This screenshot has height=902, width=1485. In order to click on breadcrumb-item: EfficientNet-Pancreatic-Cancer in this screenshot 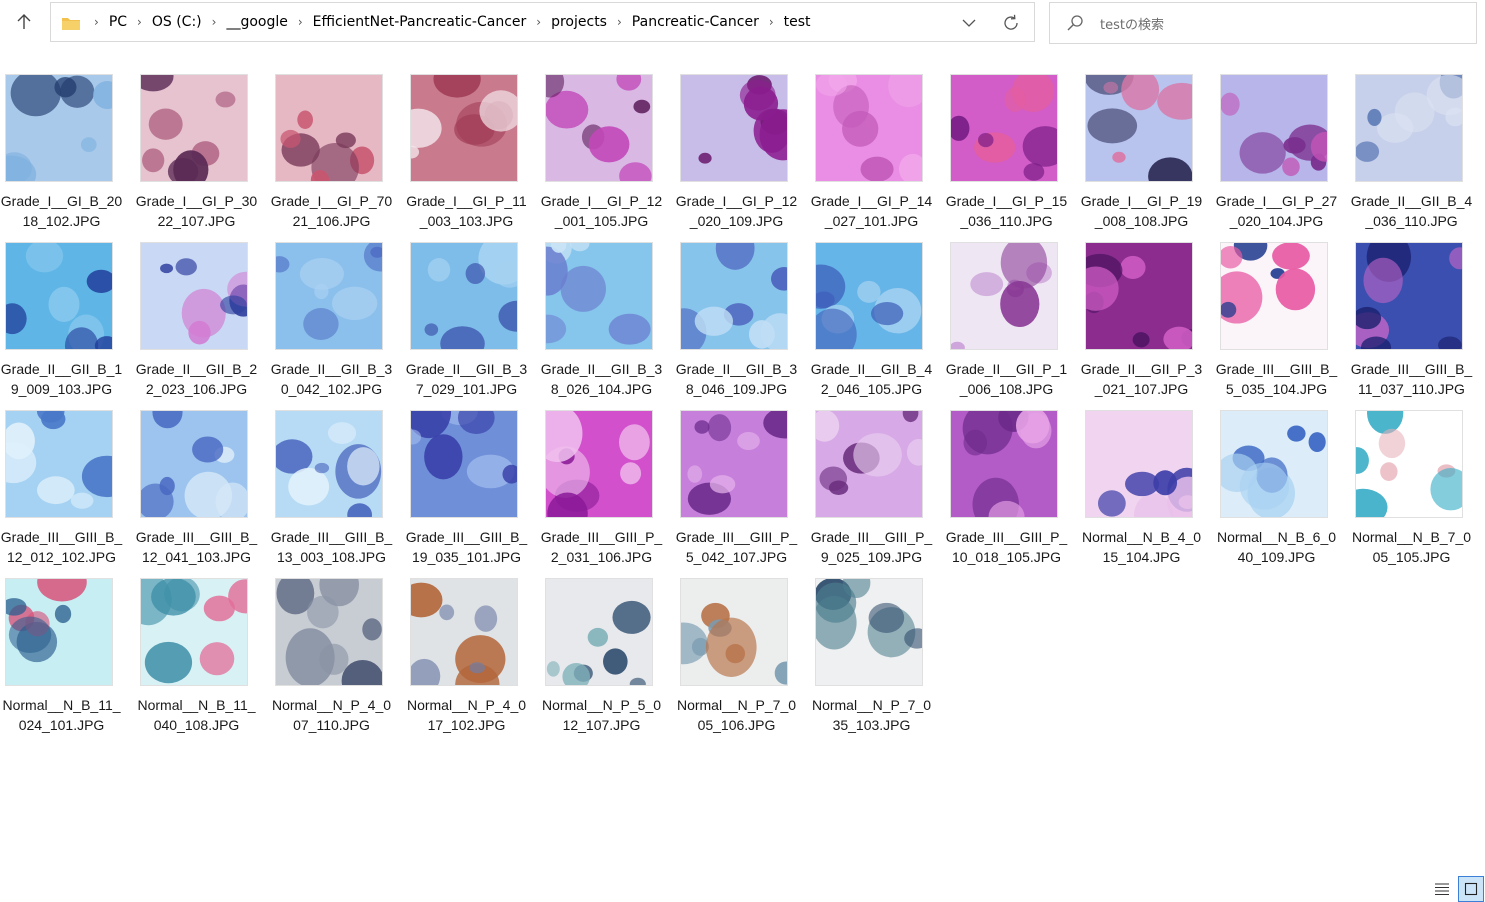, I will do `click(420, 22)`.